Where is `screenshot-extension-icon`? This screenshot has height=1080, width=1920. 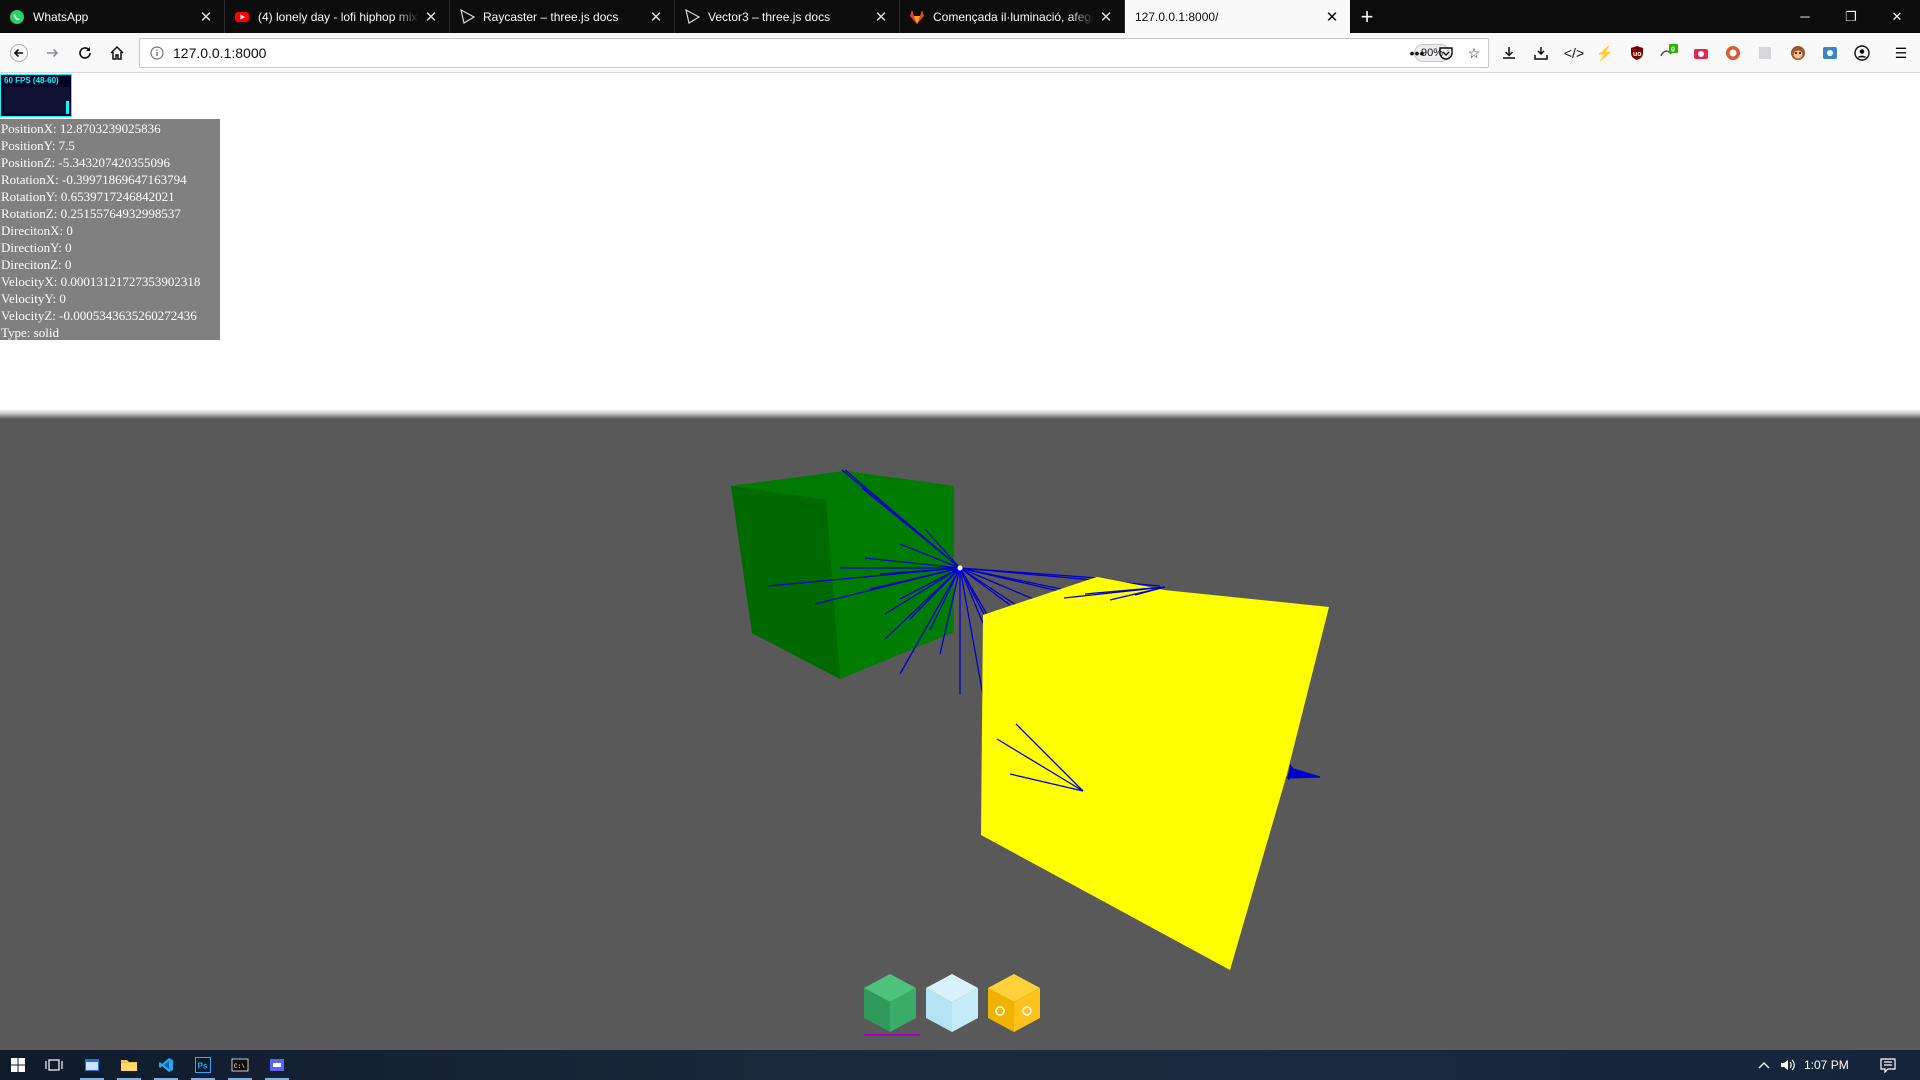
screenshot-extension-icon is located at coordinates (1701, 53).